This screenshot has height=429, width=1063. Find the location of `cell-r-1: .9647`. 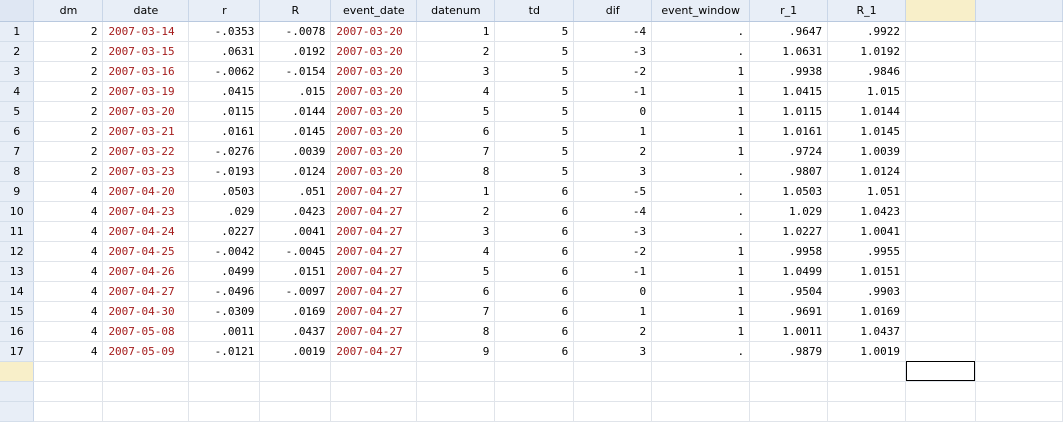

cell-r-1: .9647 is located at coordinates (789, 31).